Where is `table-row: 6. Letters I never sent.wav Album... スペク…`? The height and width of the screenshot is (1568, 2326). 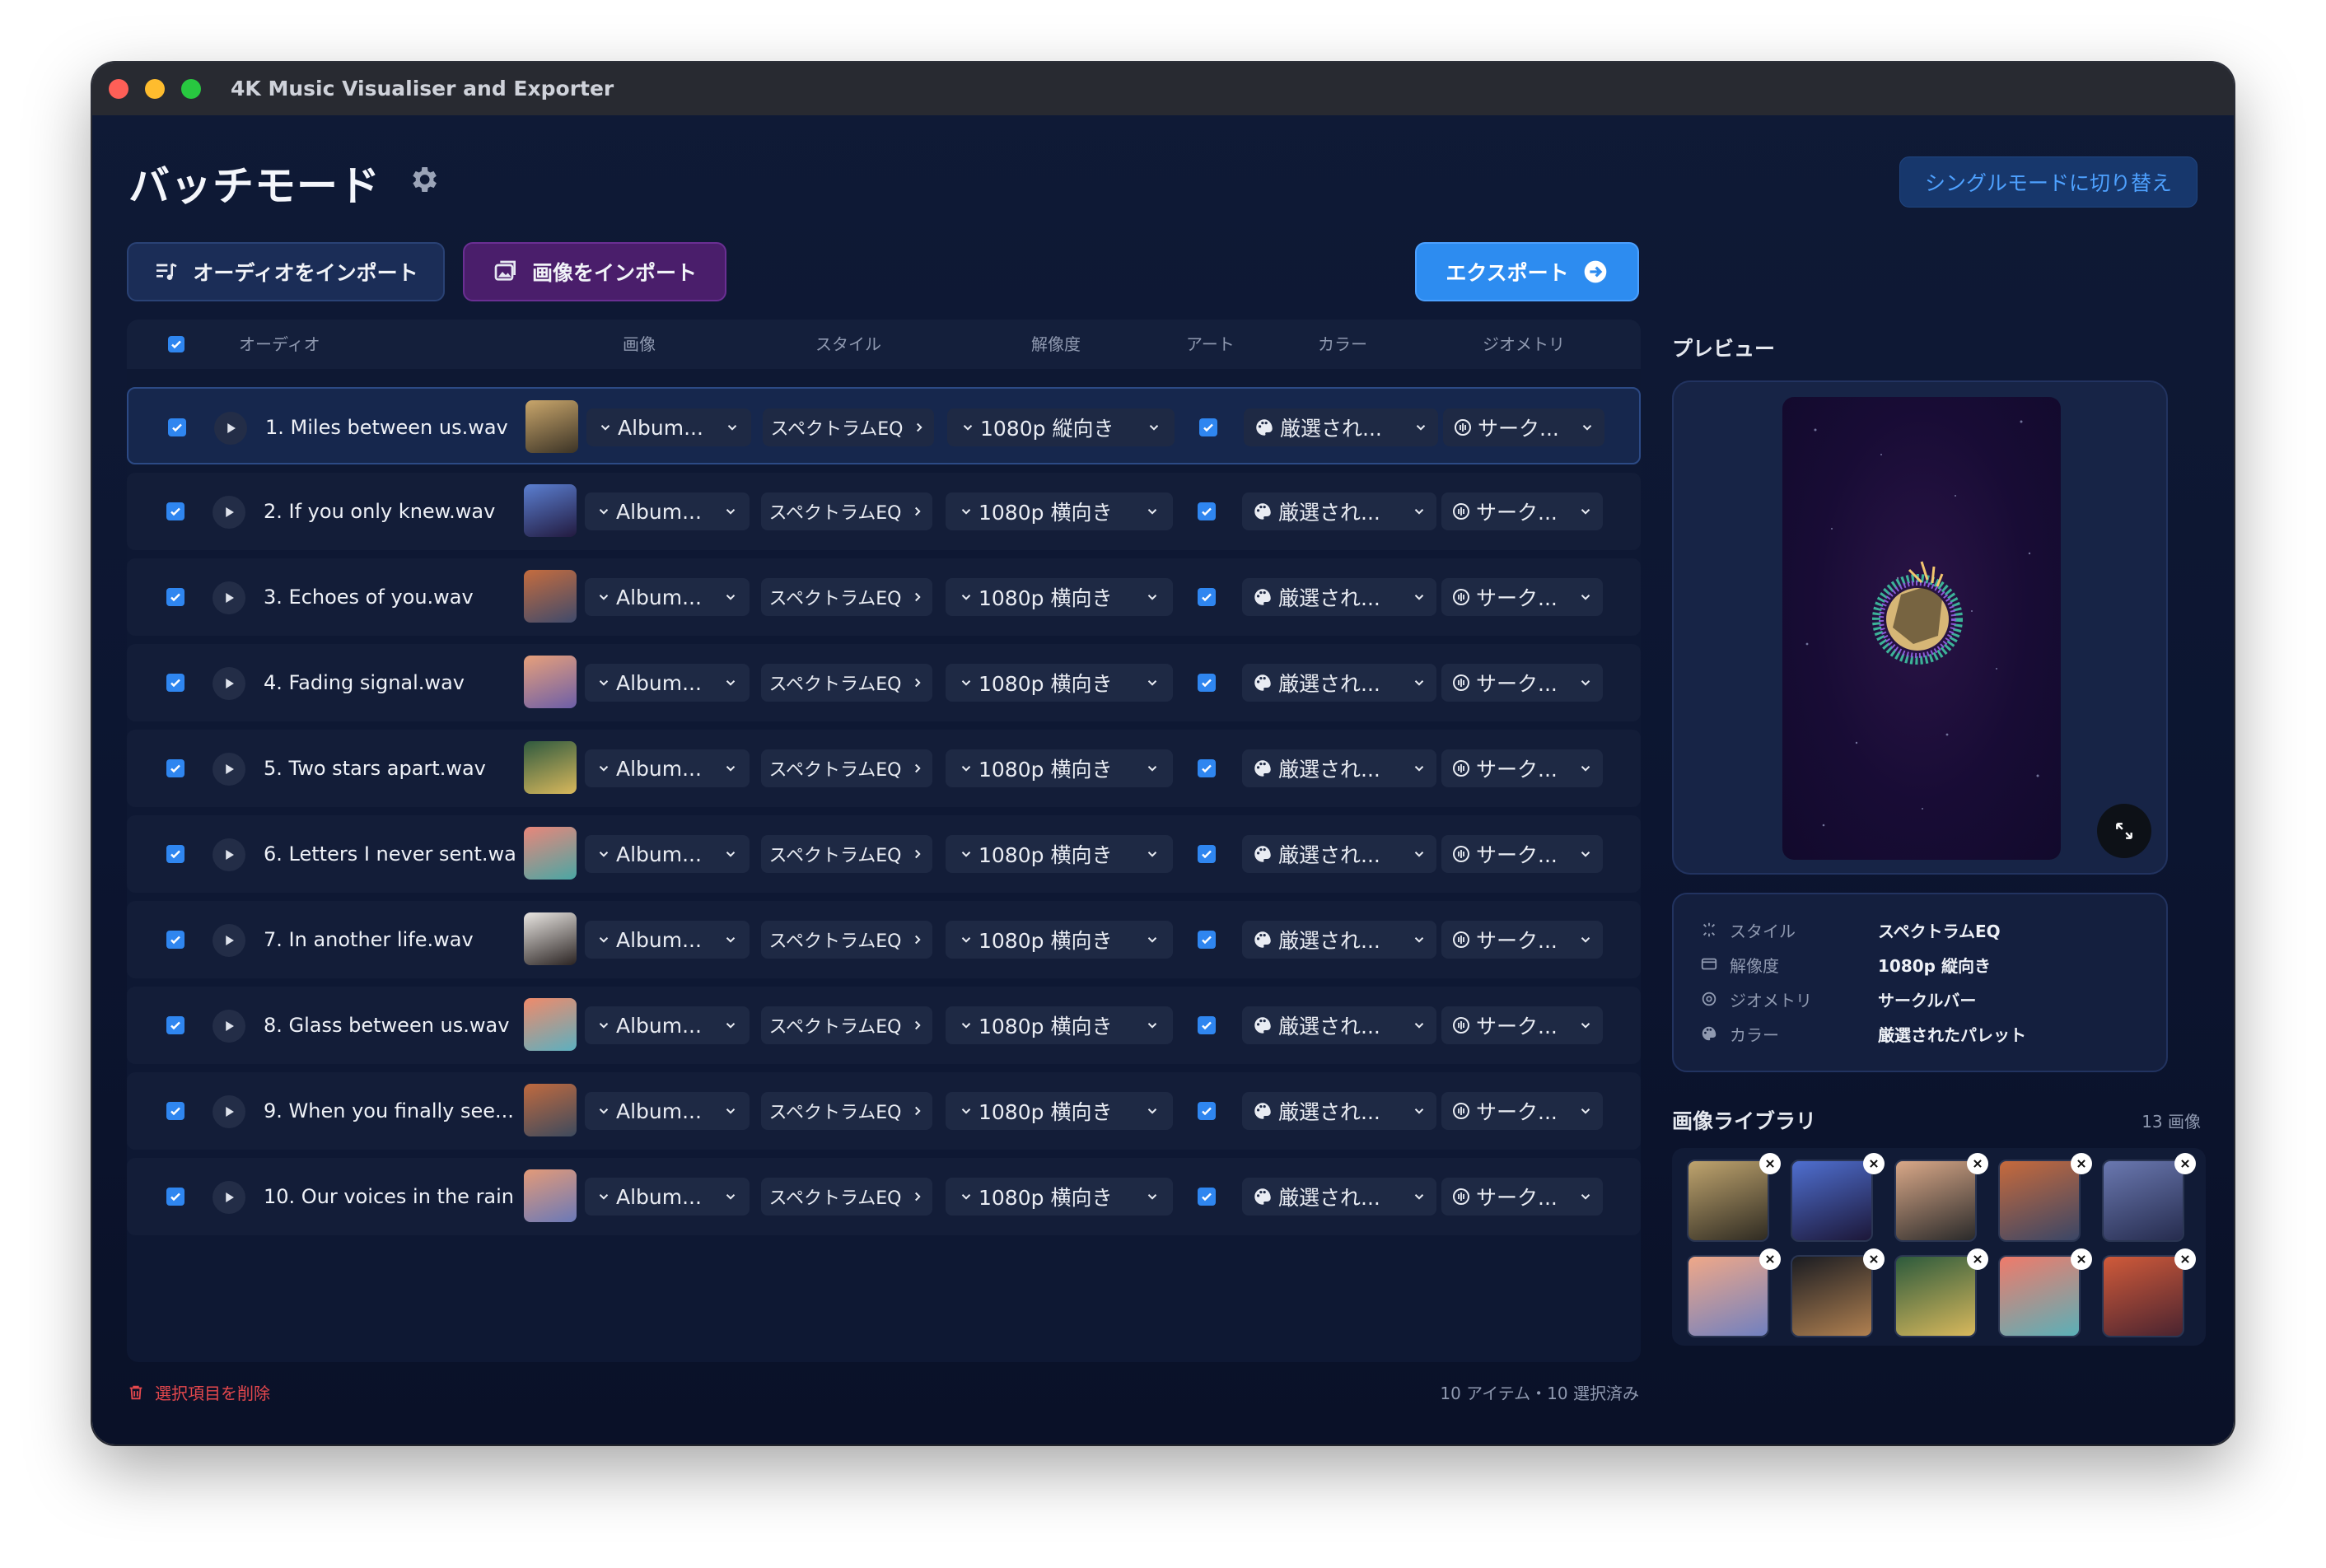 table-row: 6. Letters I never sent.wav Album... スペク… is located at coordinates (884, 854).